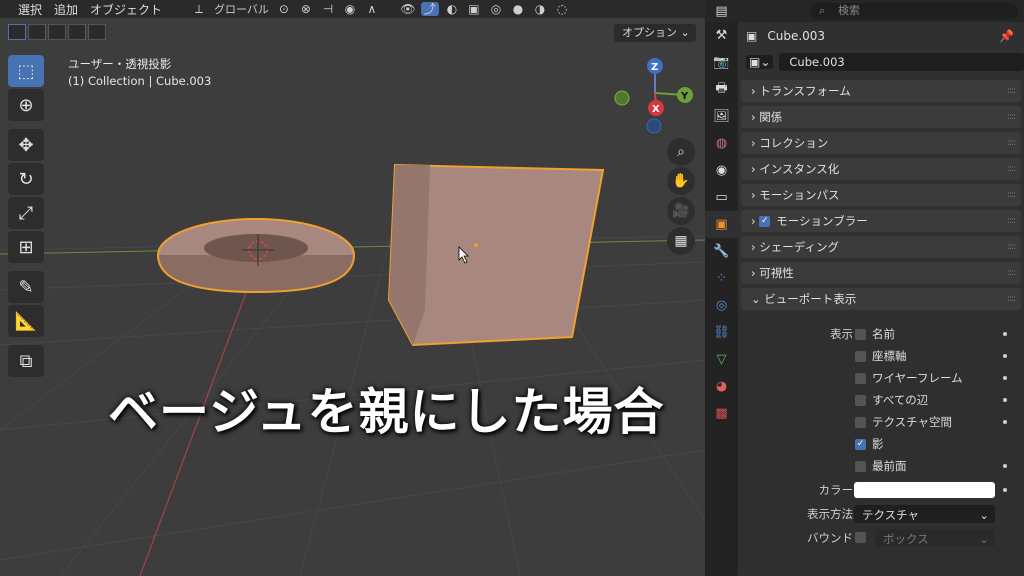  What do you see at coordinates (860, 466) in the screenshot?
I see `in-front-checkbox` at bounding box center [860, 466].